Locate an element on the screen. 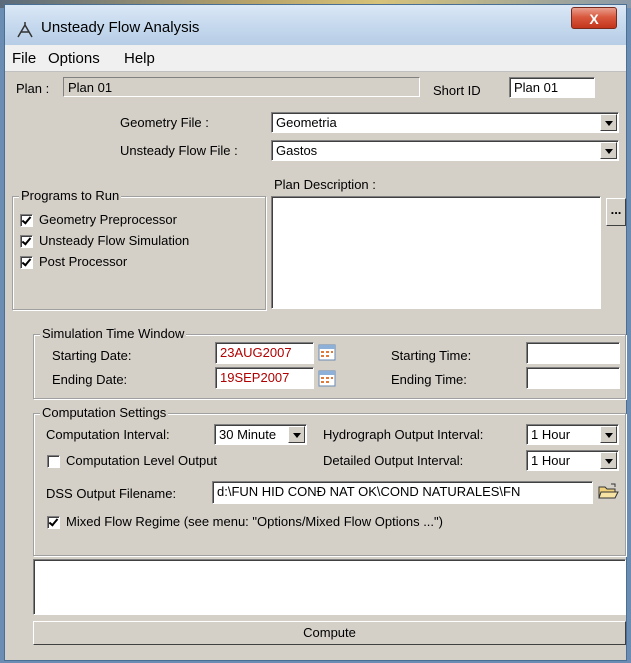  ending-date-input: 19SEP2007 is located at coordinates (264, 378).